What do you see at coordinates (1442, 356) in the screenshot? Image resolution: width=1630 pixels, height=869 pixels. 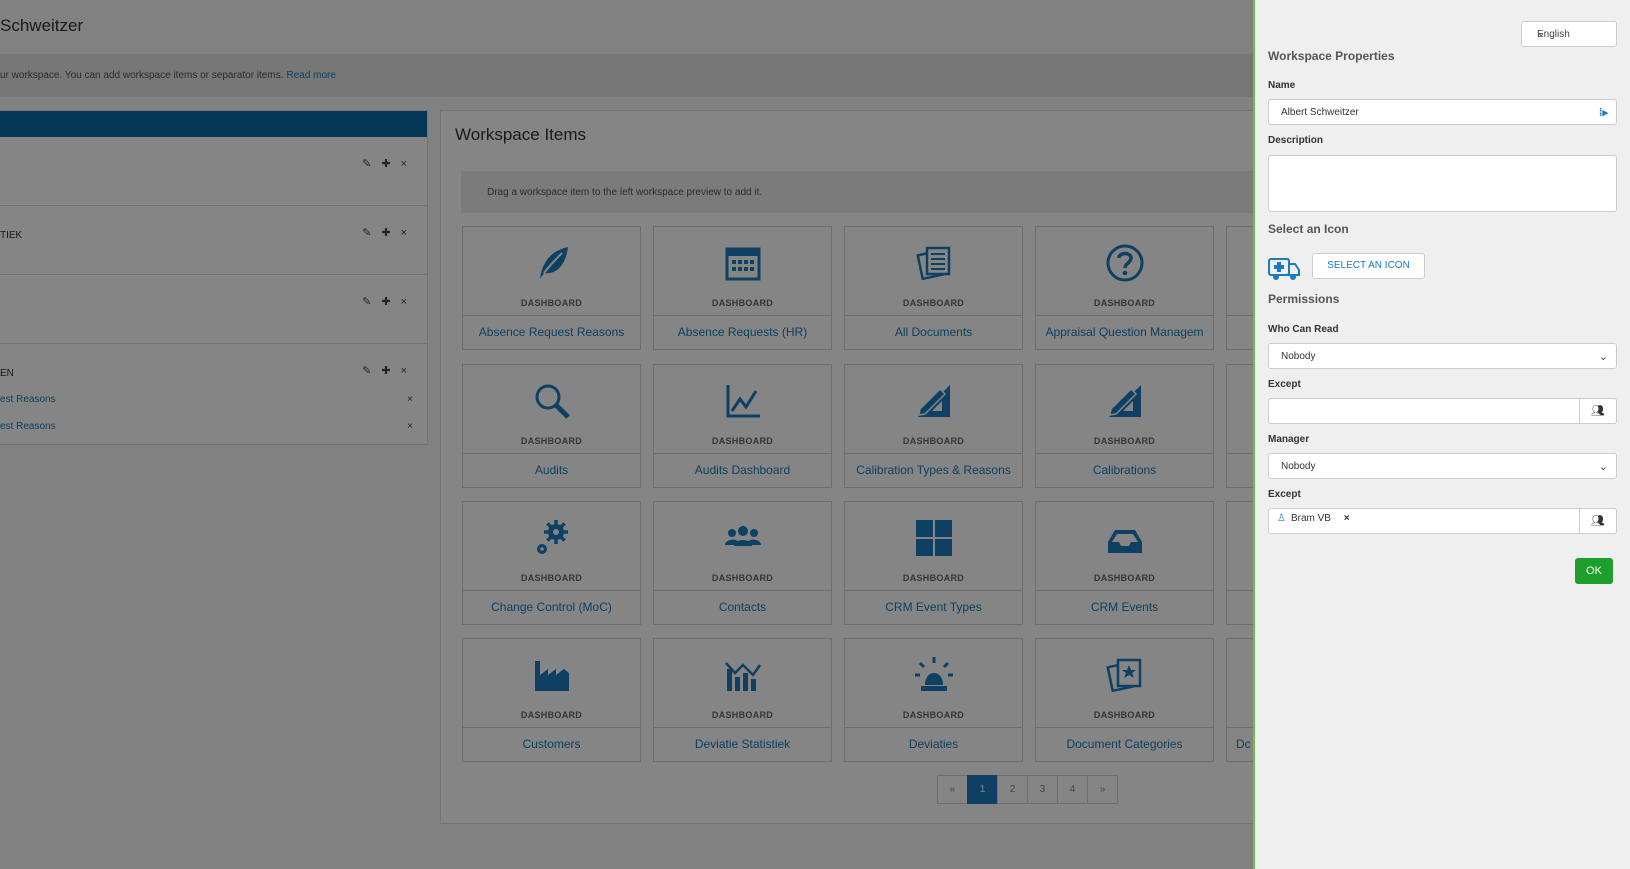 I see `who-can-read-select: Nobody ⌄` at bounding box center [1442, 356].